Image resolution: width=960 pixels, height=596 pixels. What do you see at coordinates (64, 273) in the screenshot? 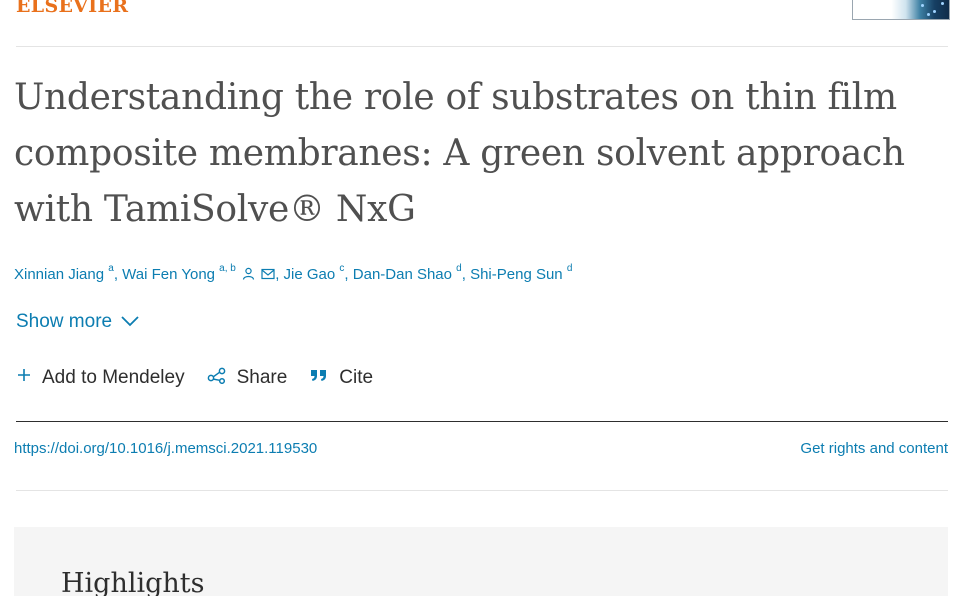
I see `author-link: Xinnian Jiang a` at bounding box center [64, 273].